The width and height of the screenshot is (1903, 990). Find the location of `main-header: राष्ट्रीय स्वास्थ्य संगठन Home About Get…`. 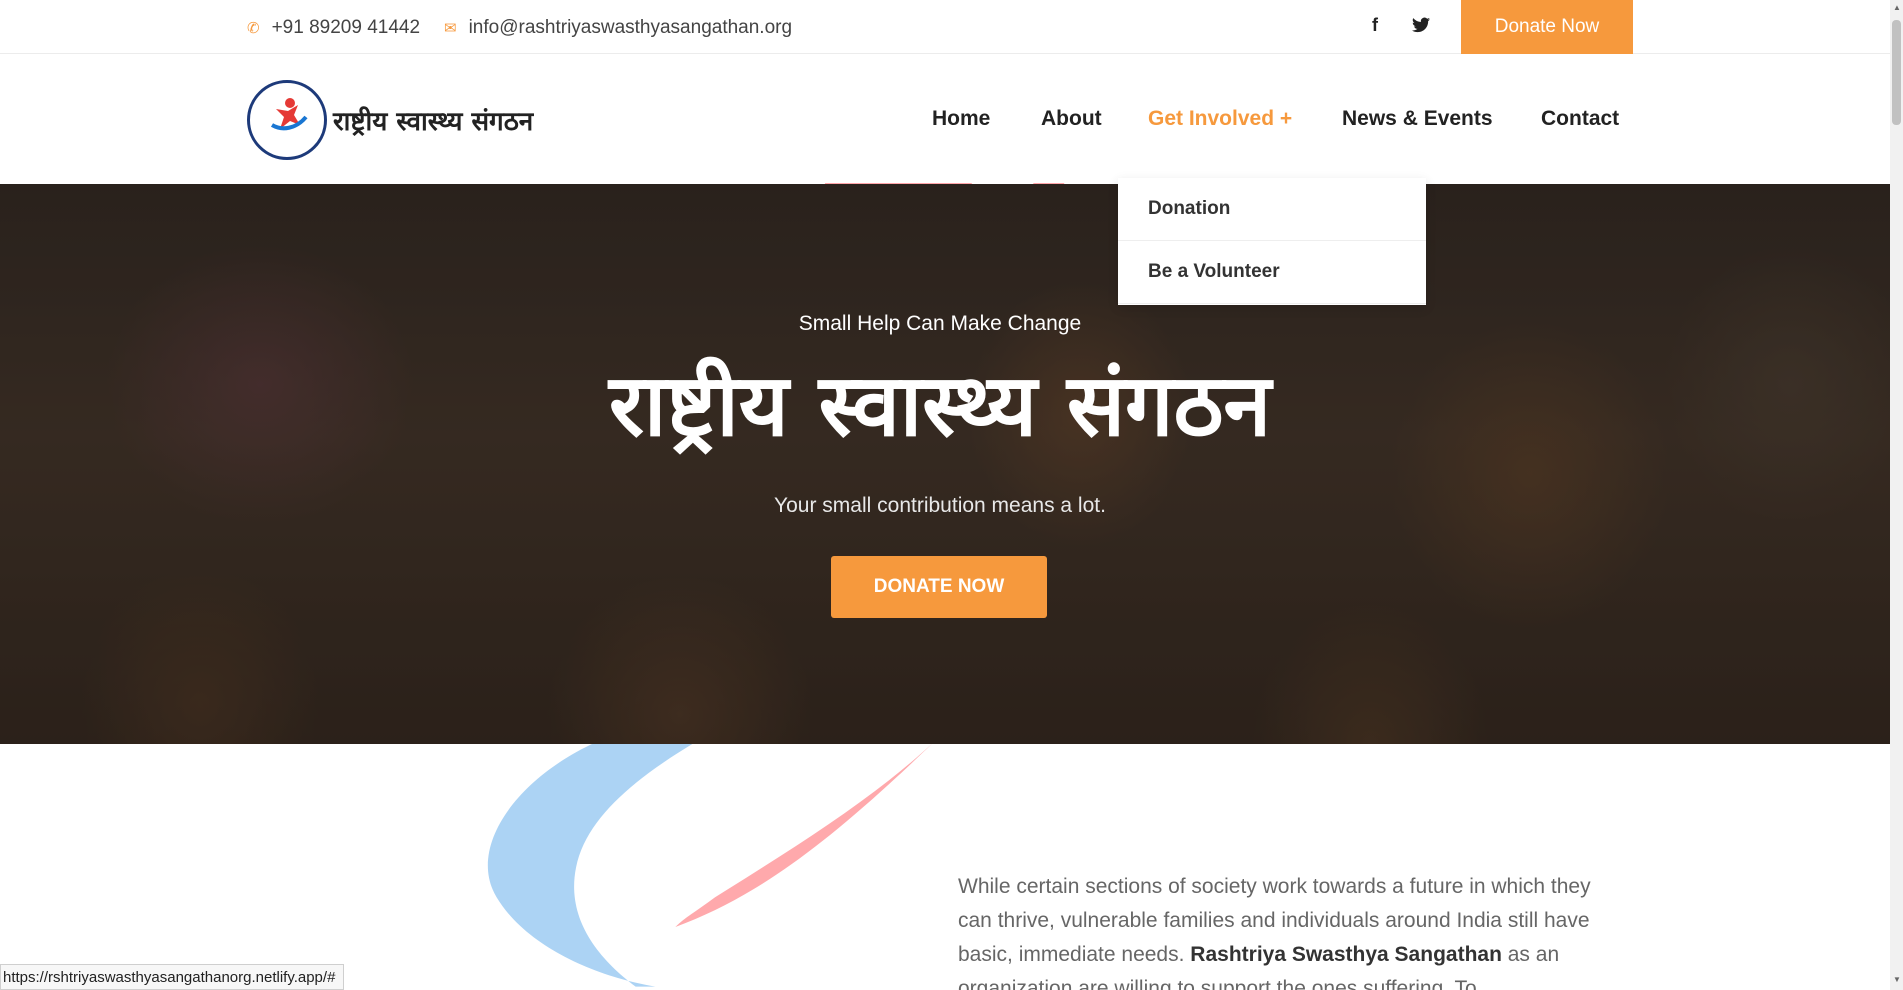

main-header: राष्ट्रीय स्वास्थ्य संगठन Home About Get… is located at coordinates (945, 119).